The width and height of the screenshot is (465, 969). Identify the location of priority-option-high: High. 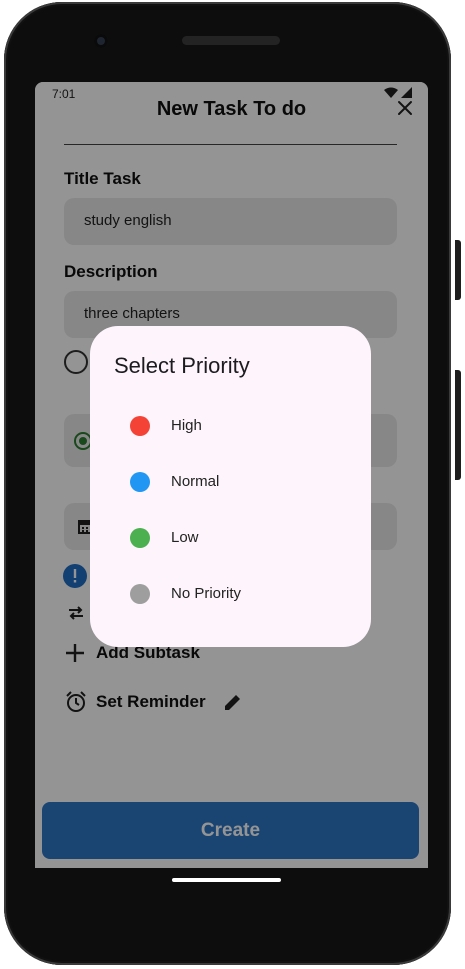
(230, 426).